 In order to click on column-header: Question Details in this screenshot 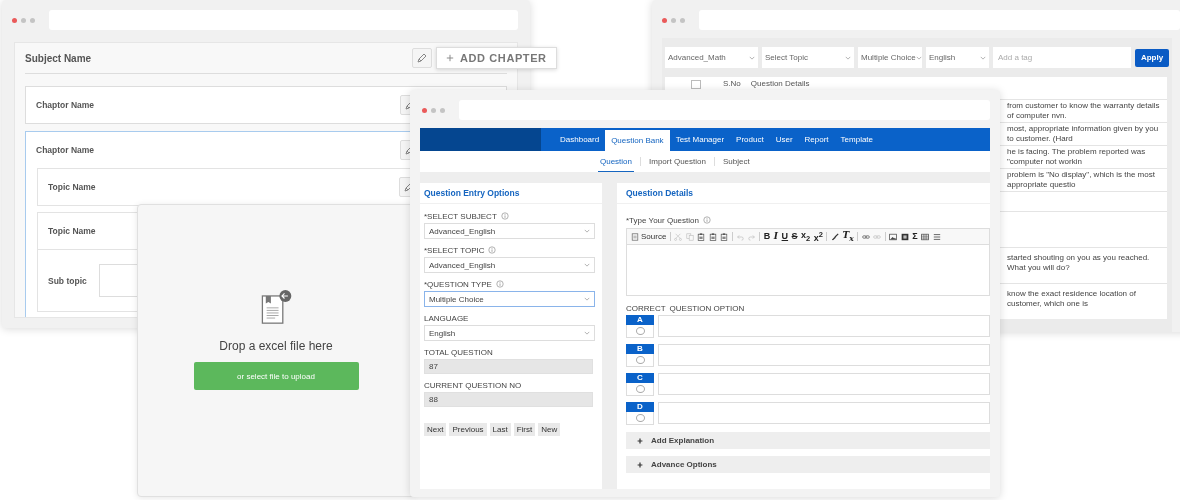, I will do `click(780, 83)`.